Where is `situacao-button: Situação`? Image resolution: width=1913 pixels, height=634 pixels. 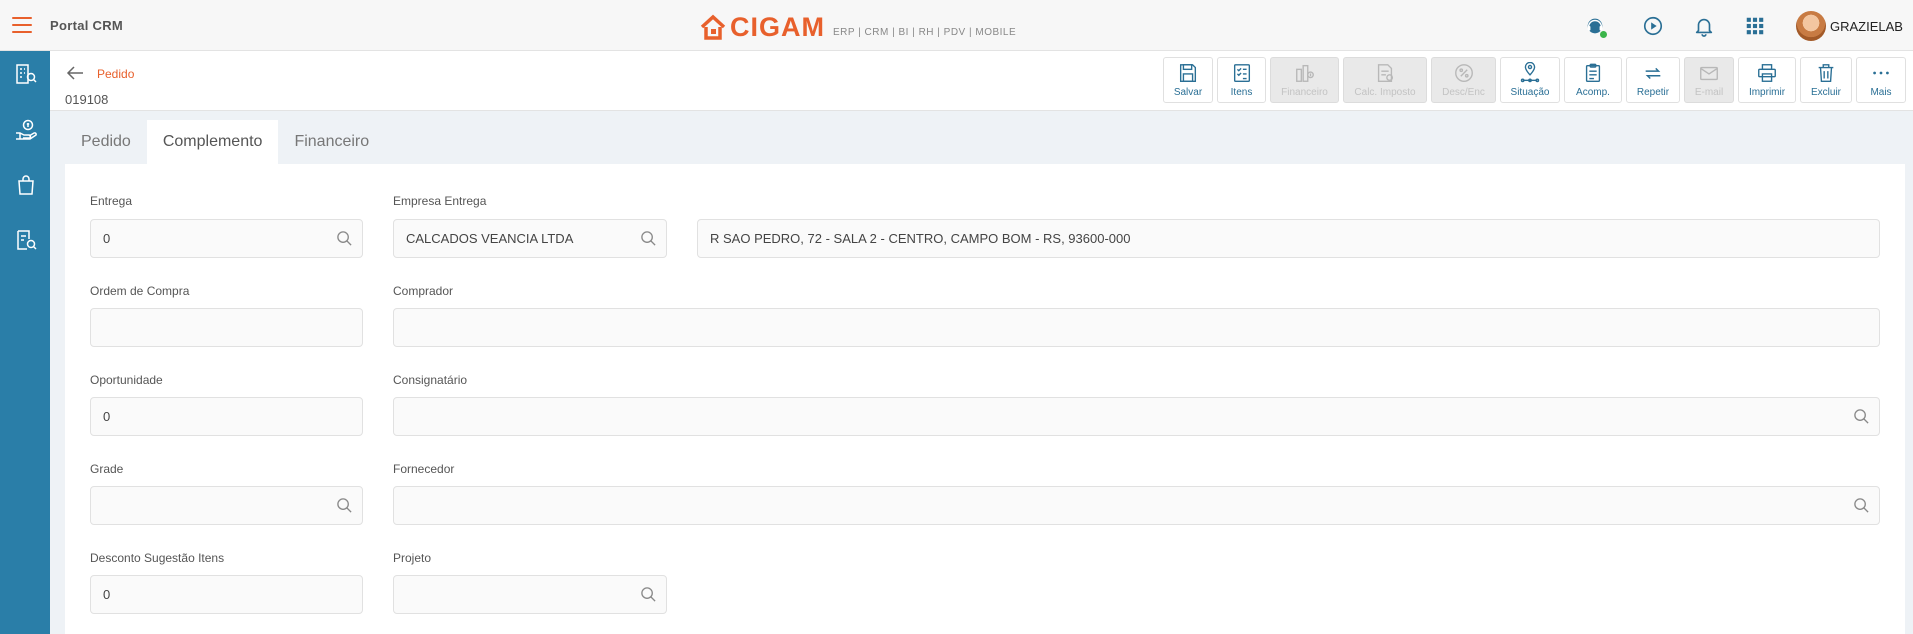 situacao-button: Situação is located at coordinates (1530, 80).